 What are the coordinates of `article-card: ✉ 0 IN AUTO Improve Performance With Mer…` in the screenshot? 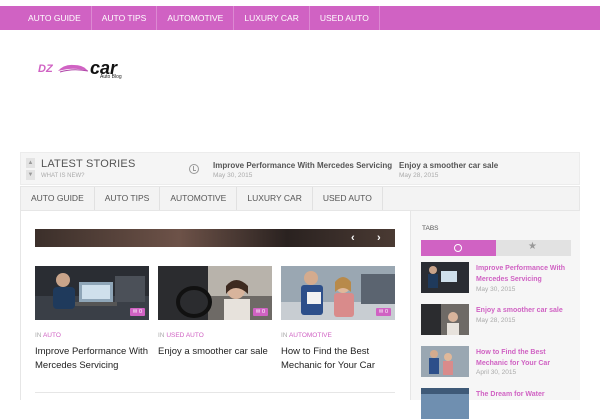 It's located at (92, 319).